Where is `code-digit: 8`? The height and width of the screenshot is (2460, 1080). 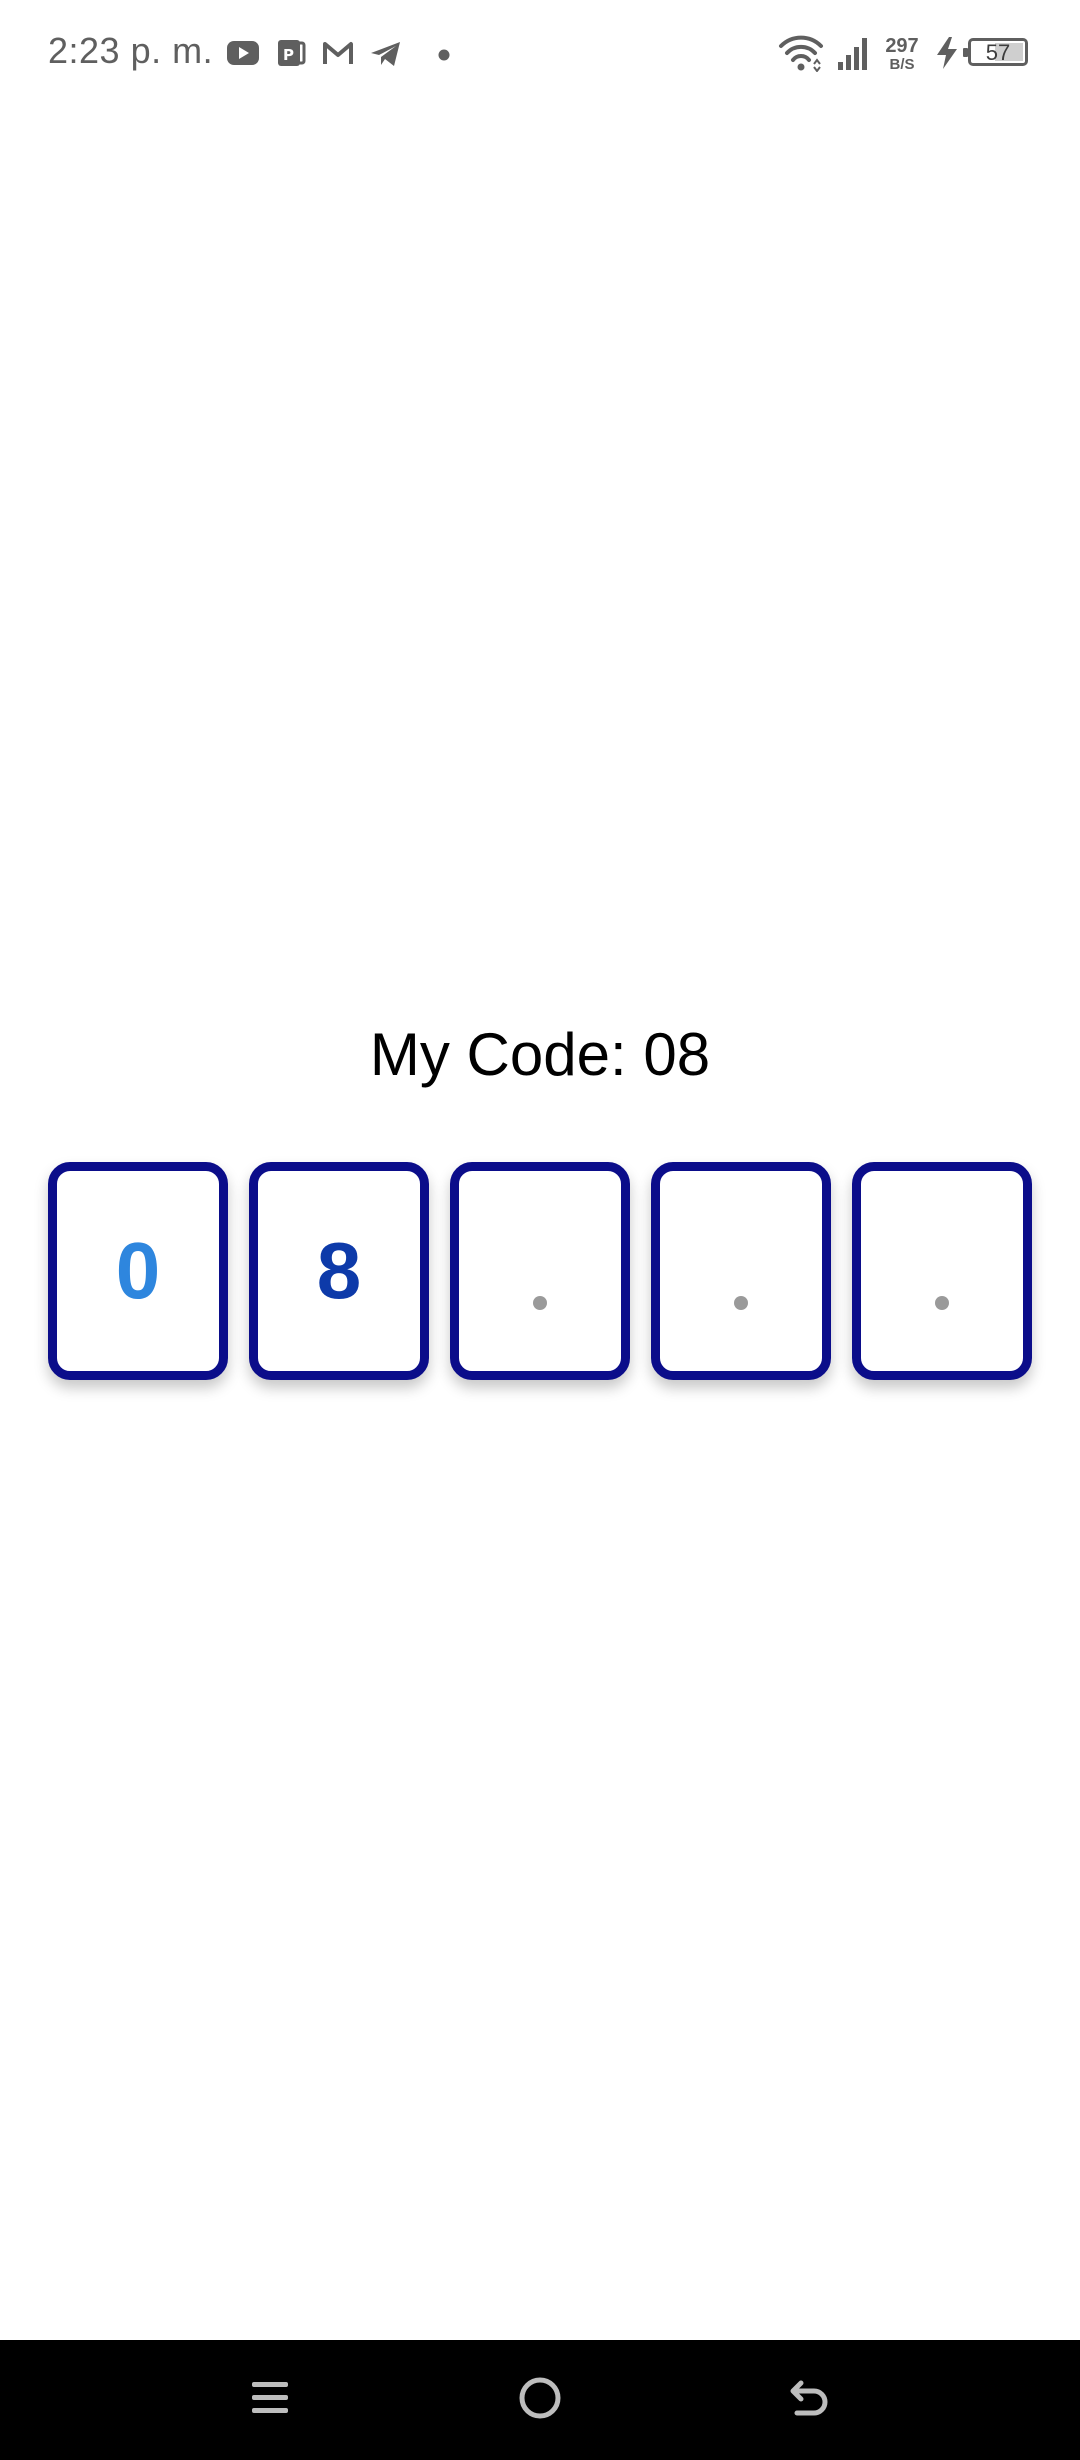 code-digit: 8 is located at coordinates (339, 1270).